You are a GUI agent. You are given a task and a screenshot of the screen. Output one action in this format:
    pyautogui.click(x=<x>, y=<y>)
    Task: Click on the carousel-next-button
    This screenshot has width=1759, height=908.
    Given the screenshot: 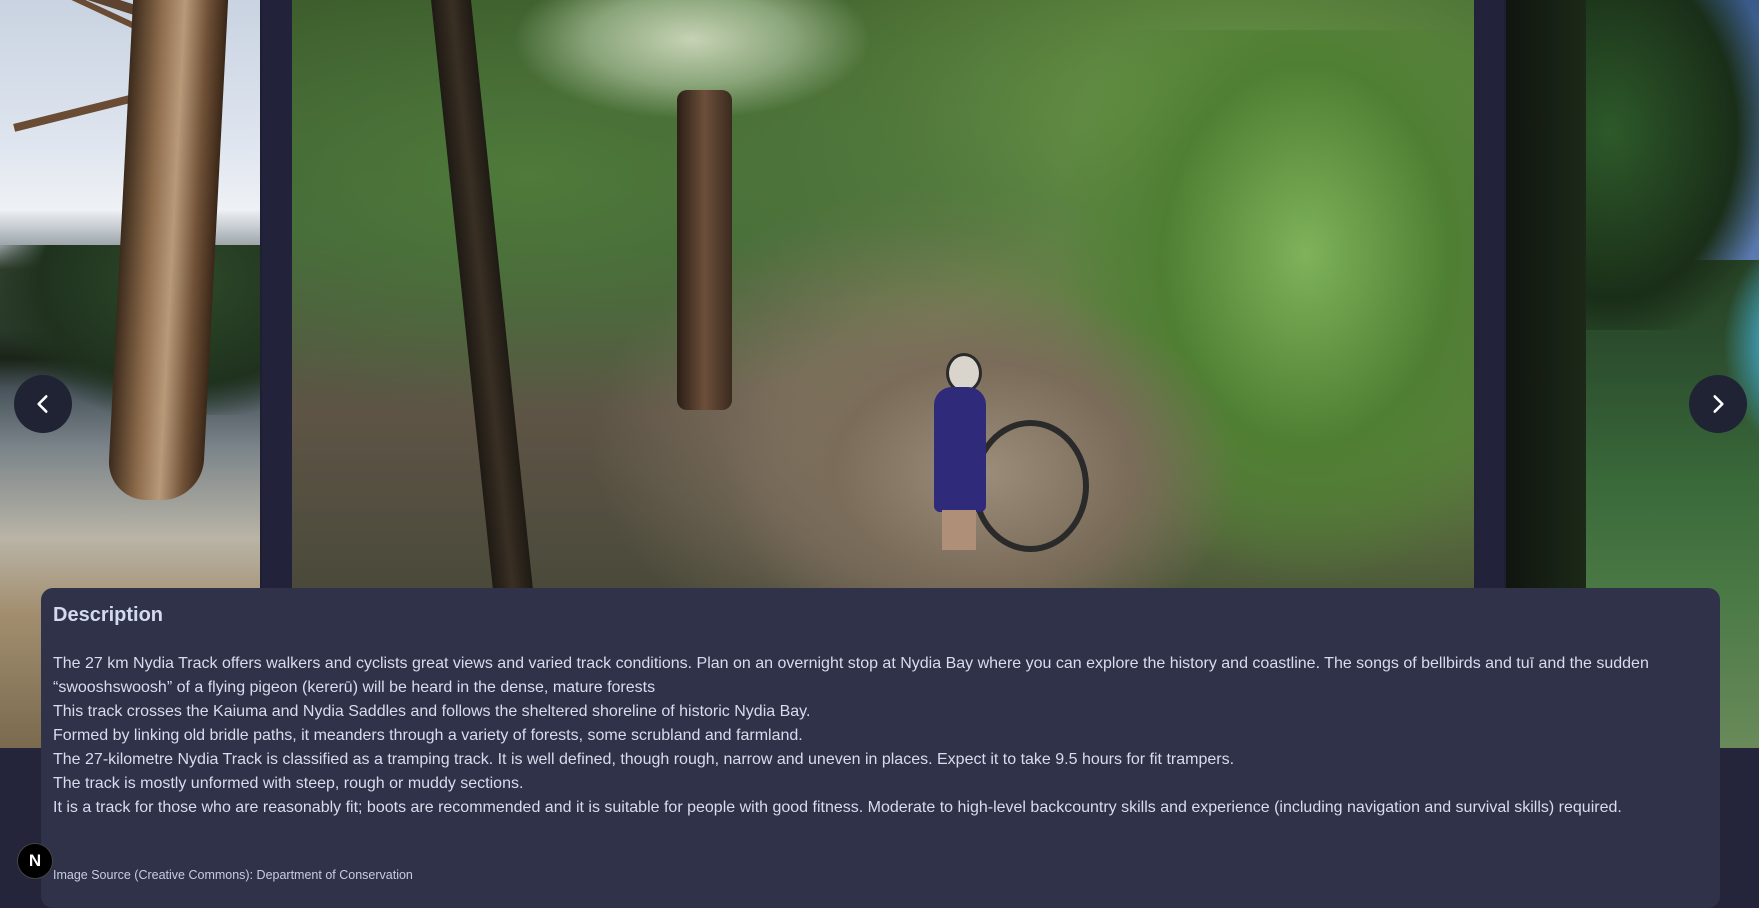 What is the action you would take?
    pyautogui.click(x=1718, y=404)
    